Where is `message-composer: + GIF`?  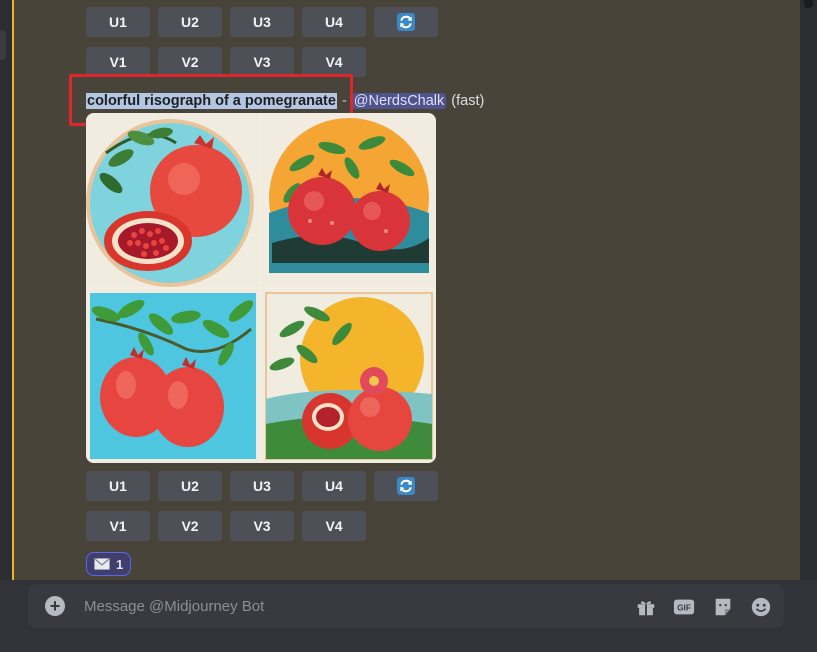 message-composer: + GIF is located at coordinates (406, 606).